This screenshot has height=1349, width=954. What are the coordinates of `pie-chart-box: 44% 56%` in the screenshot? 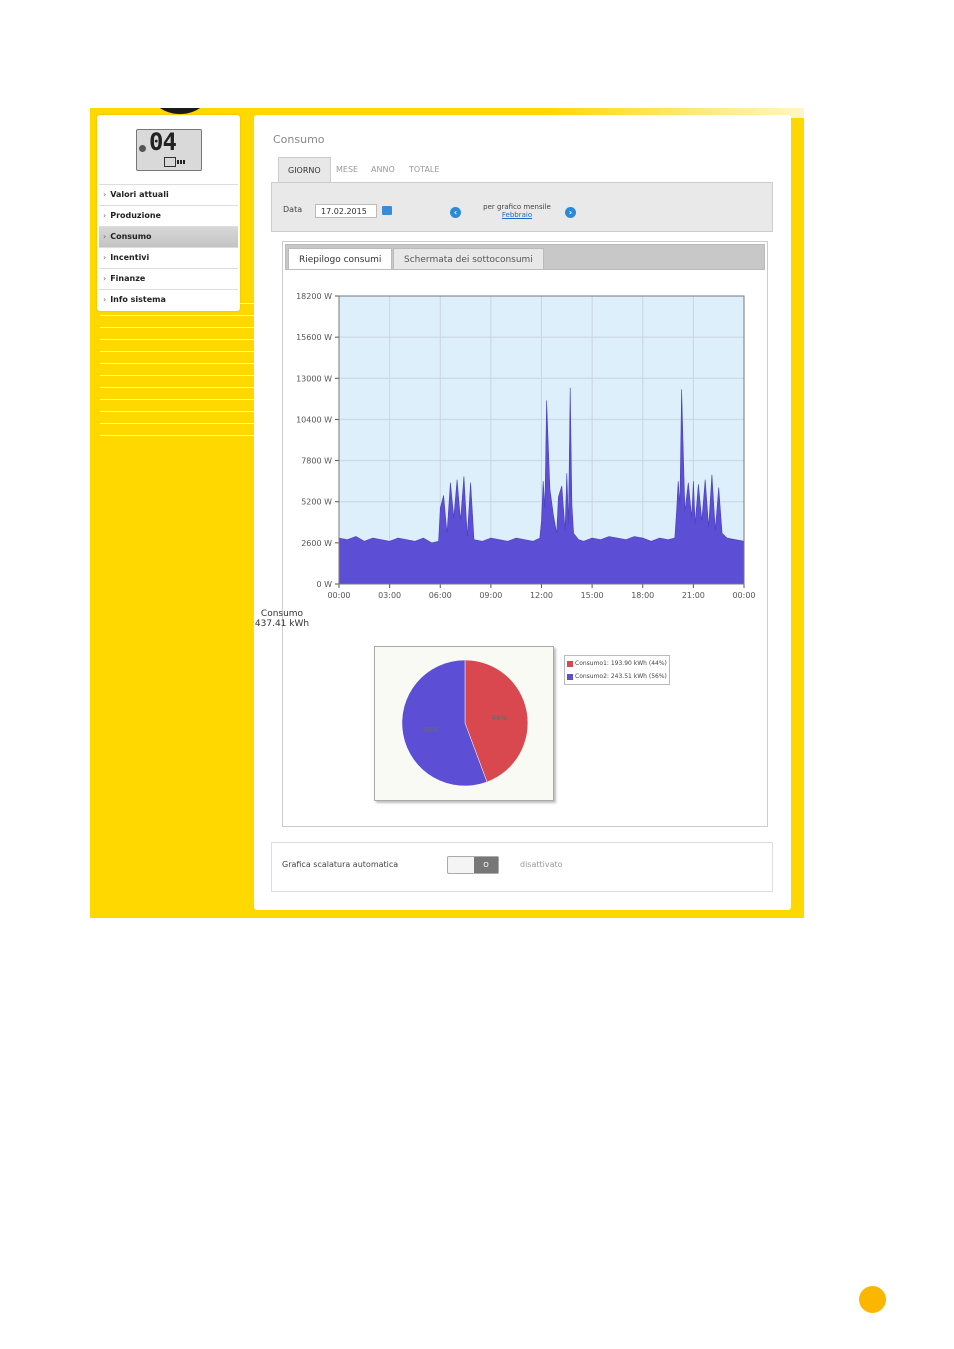 It's located at (464, 723).